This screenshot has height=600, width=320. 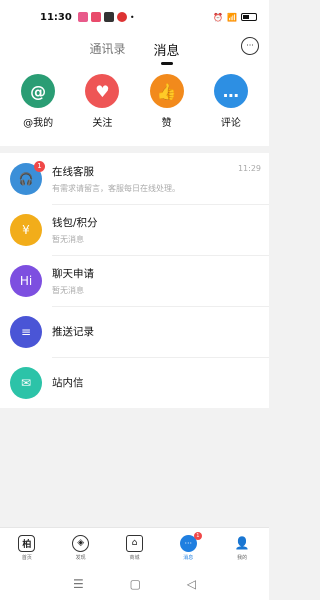 I want to click on compass-icon: ◈, so click(x=81, y=543).